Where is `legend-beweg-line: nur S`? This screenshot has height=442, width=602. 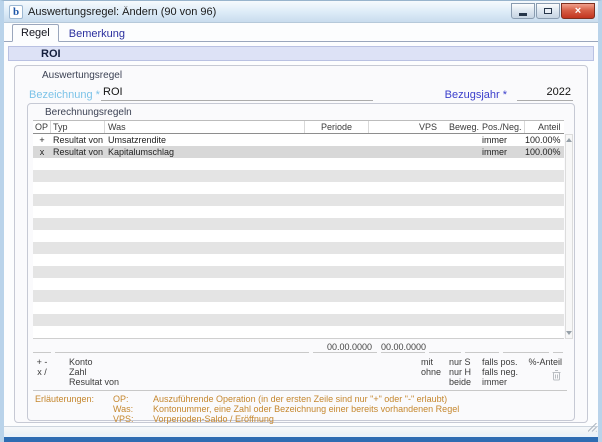
legend-beweg-line: nur S is located at coordinates (460, 362).